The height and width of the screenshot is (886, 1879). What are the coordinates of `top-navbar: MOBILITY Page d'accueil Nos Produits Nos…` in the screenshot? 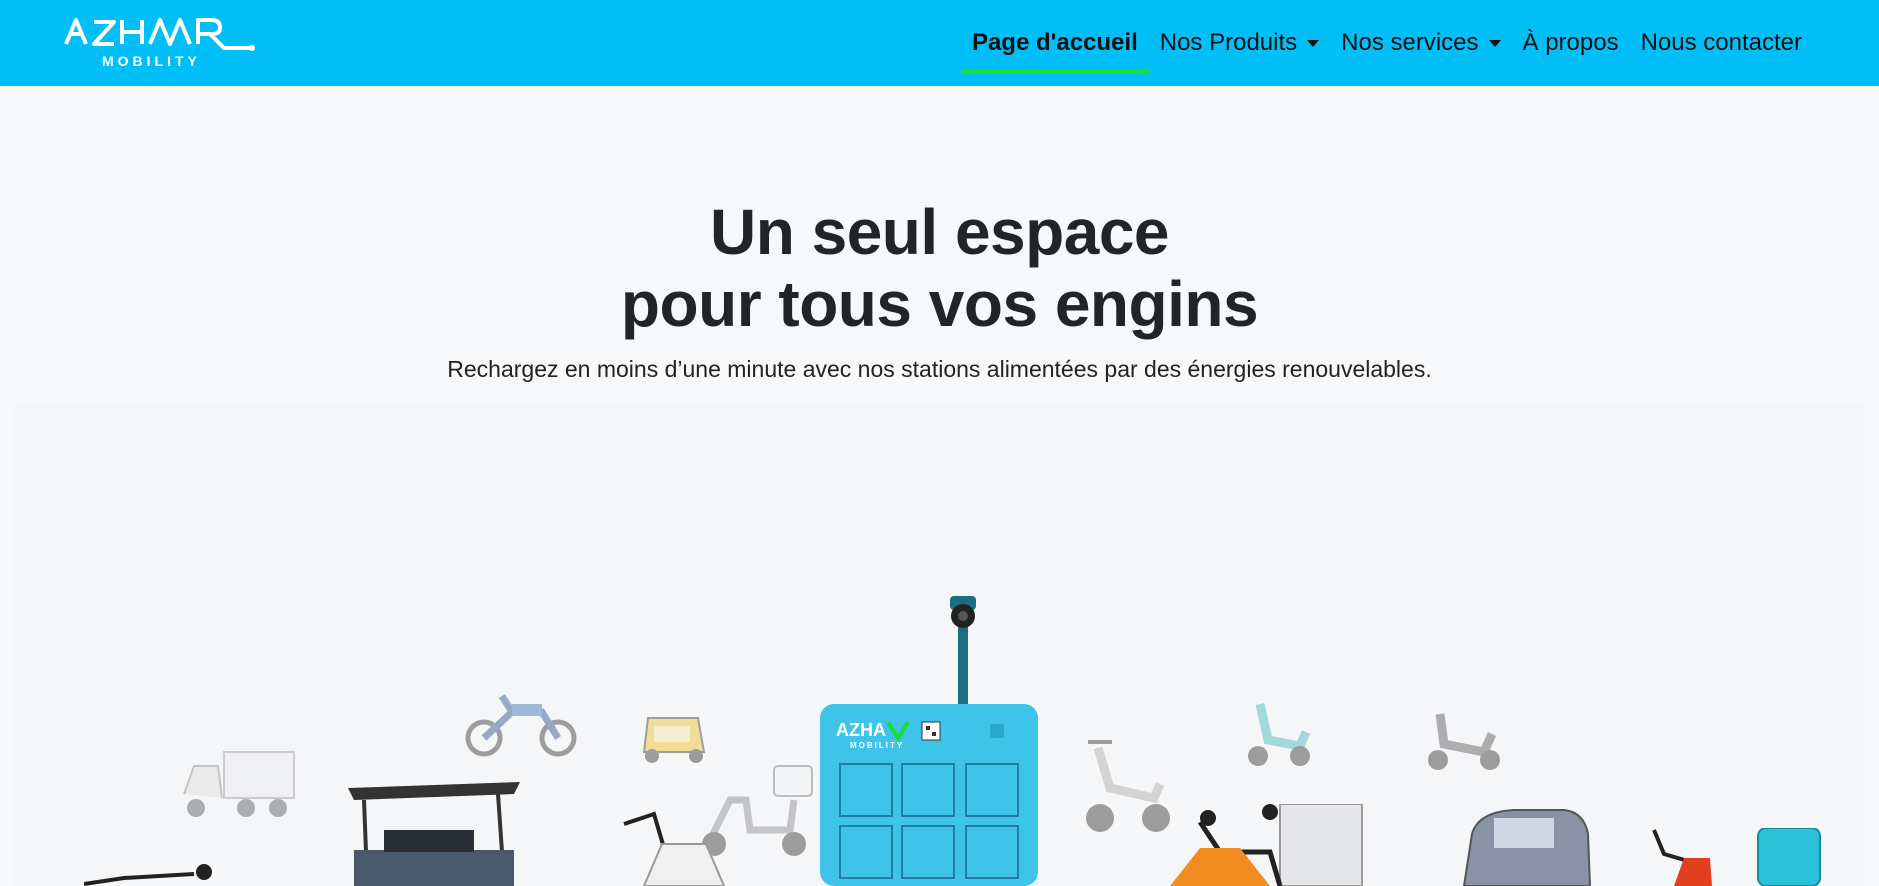 It's located at (939, 43).